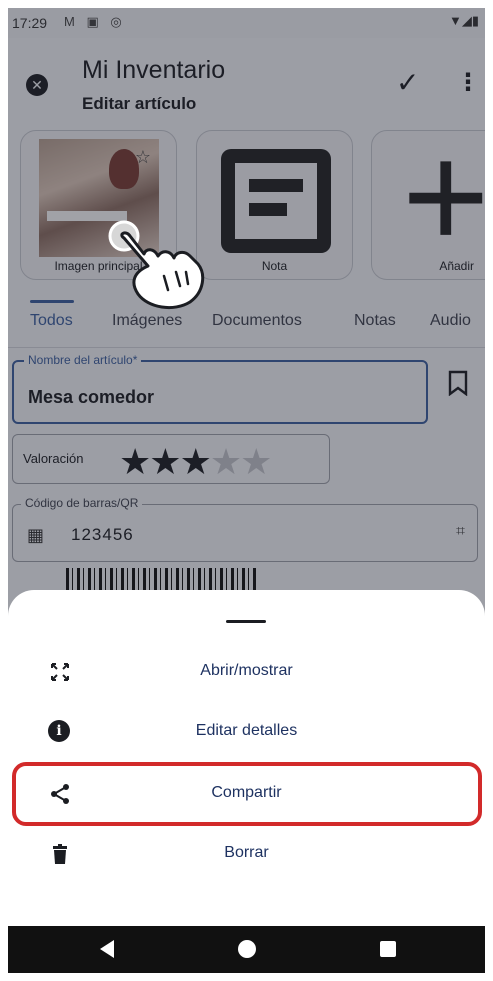 This screenshot has width=493, height=981. Describe the element at coordinates (107, 949) in the screenshot. I see `nav-back-icon` at that location.